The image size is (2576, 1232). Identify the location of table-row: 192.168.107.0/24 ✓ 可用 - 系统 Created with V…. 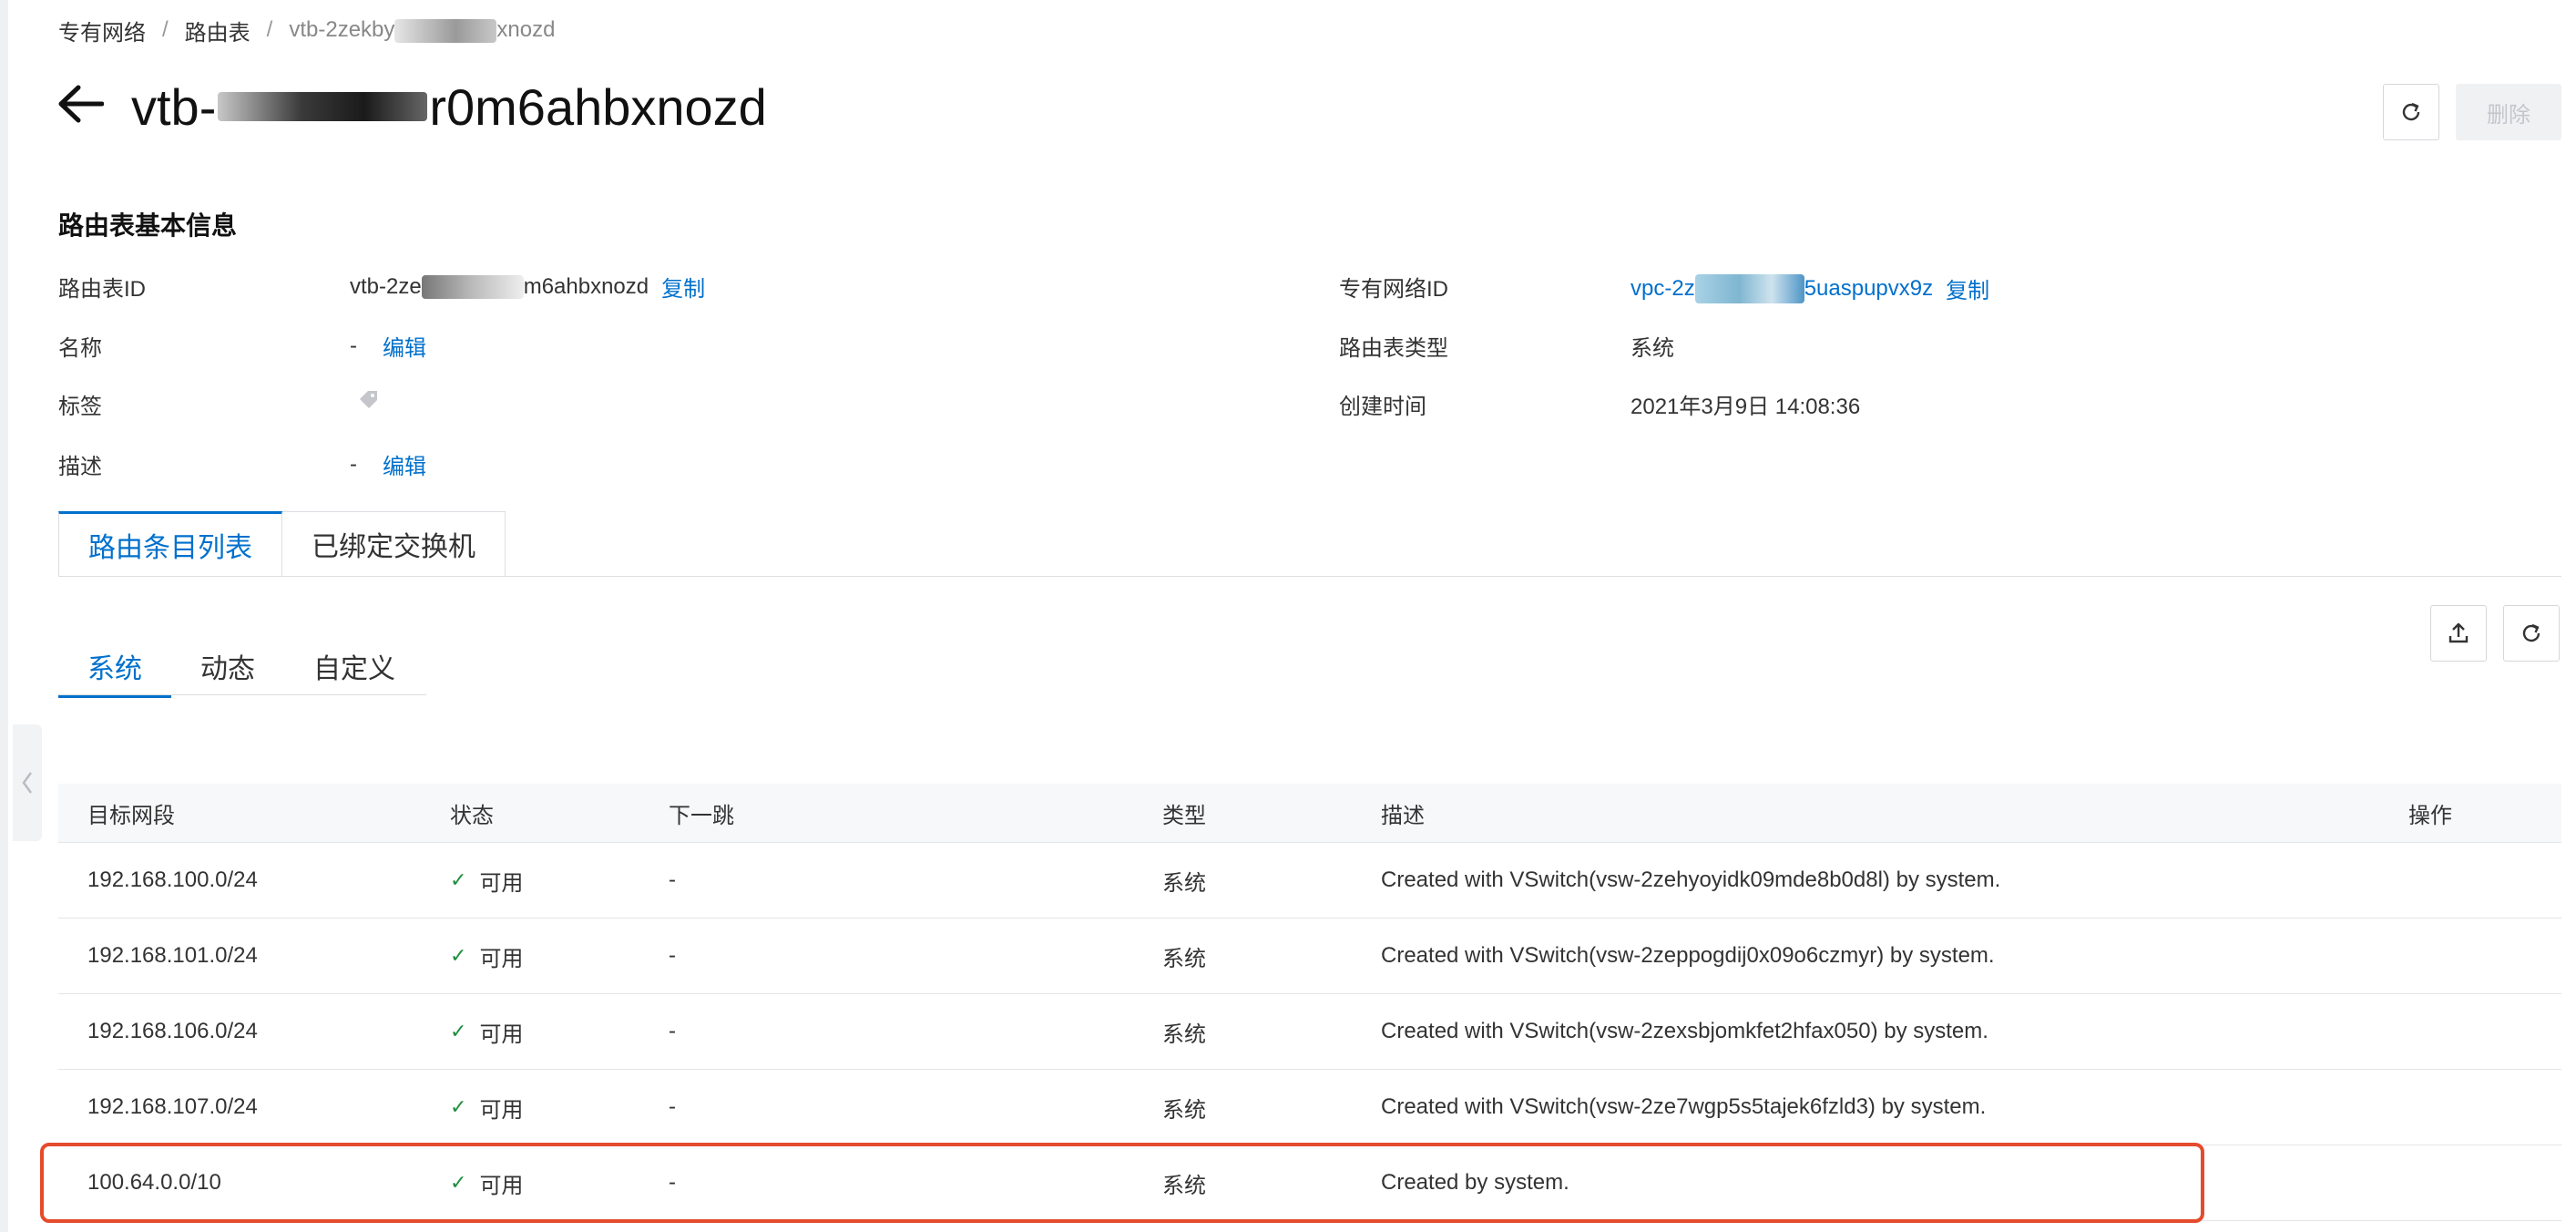
(1309, 1107).